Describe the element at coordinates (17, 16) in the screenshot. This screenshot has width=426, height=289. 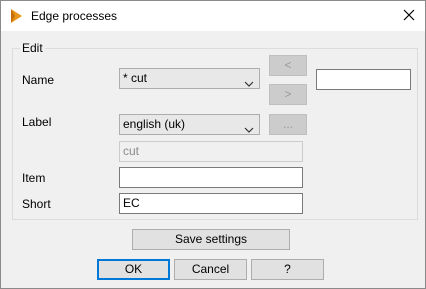
I see `app-logo-icon` at that location.